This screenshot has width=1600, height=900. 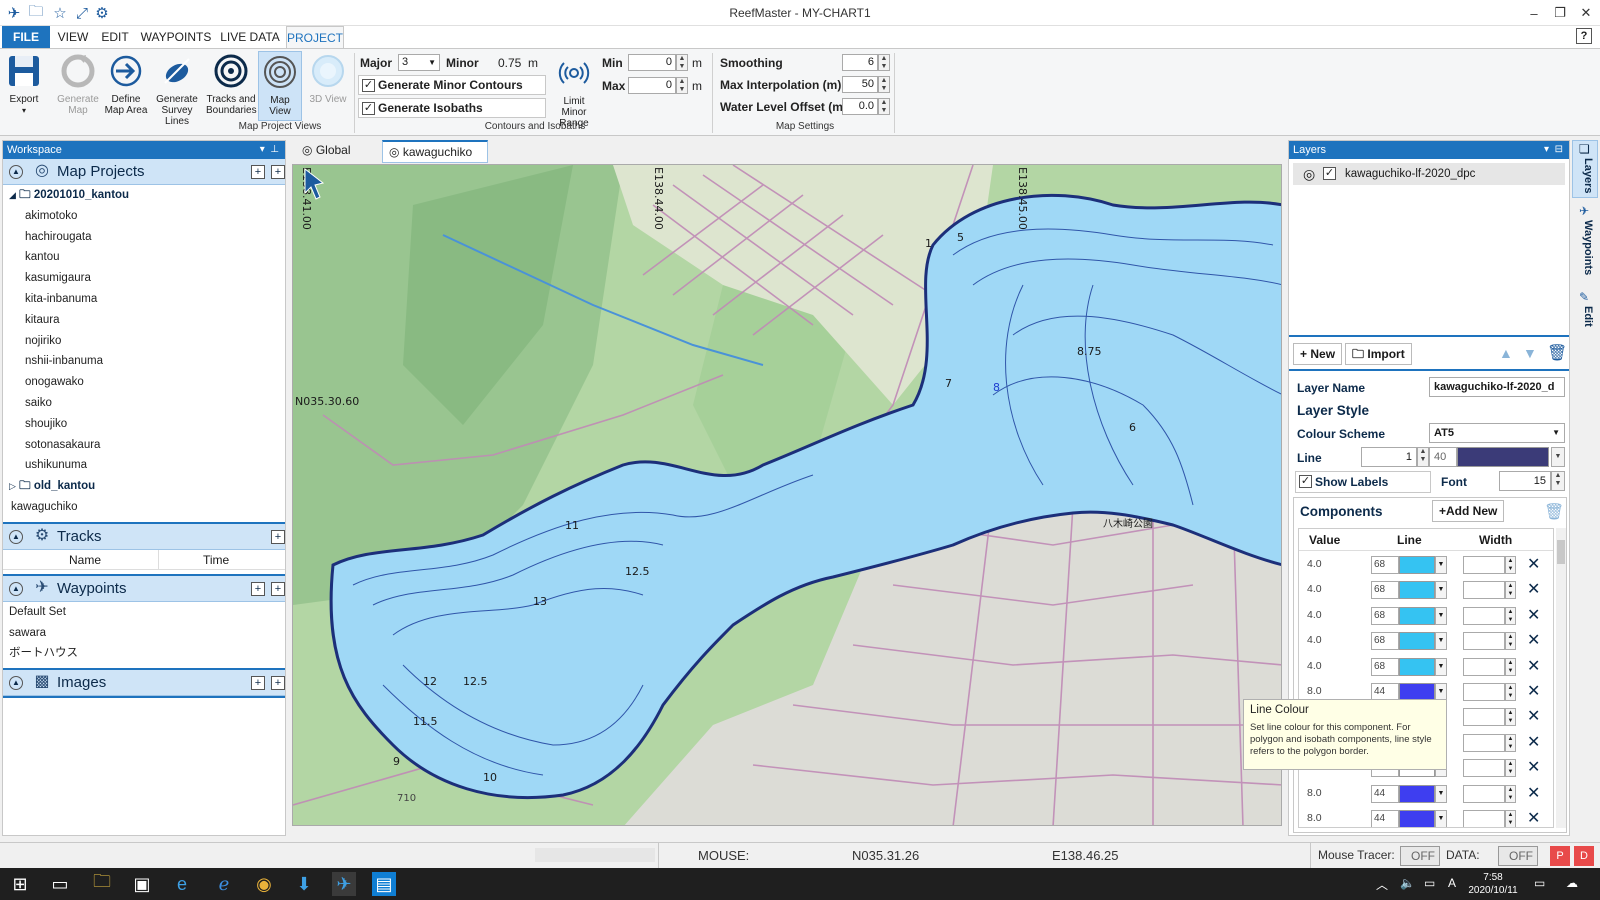 I want to click on tree-folder-old-kantou: ▷ 🗀 old_kantou, so click(x=147, y=486).